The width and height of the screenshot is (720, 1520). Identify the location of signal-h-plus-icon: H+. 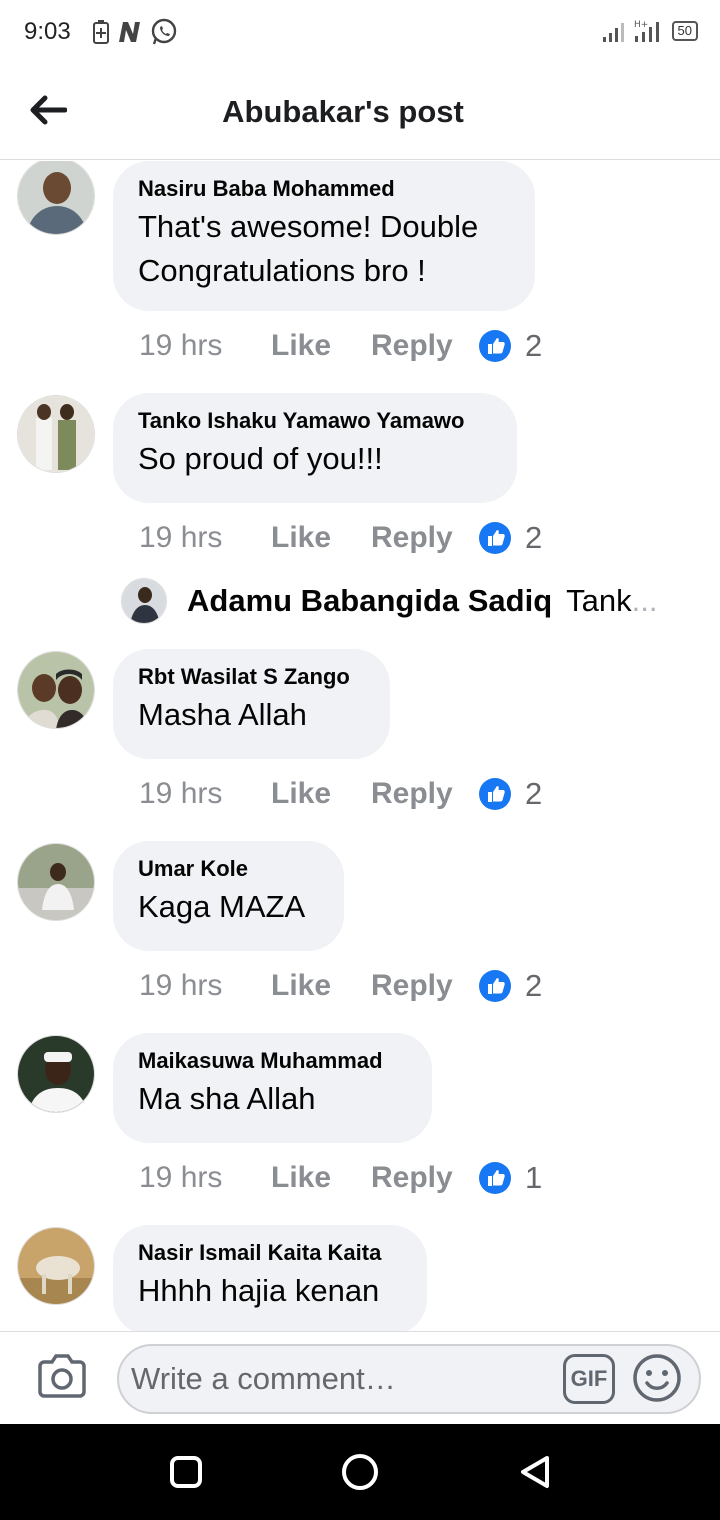
(646, 31).